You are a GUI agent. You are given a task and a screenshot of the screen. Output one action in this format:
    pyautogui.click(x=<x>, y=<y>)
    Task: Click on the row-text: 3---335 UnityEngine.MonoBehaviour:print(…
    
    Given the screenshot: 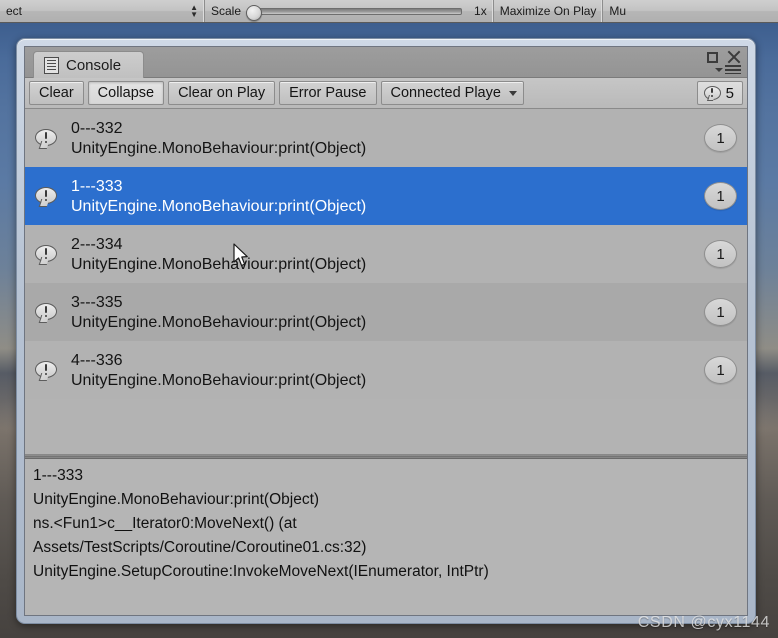 What is the action you would take?
    pyautogui.click(x=387, y=312)
    